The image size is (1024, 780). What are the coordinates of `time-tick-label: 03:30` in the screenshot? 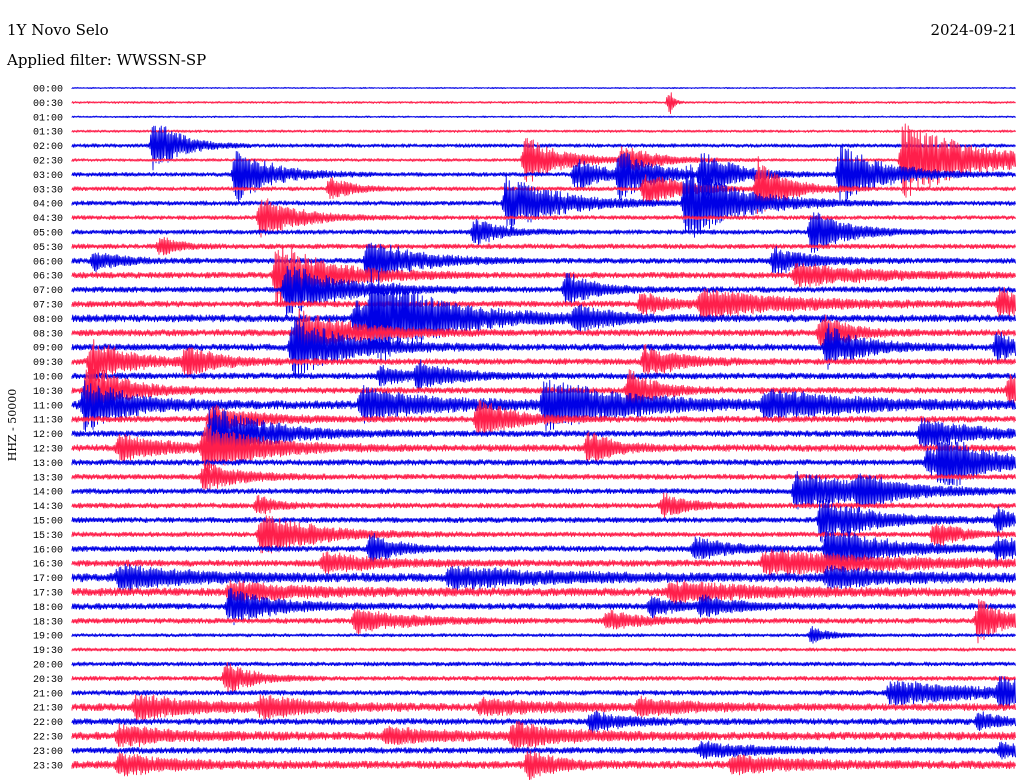 It's located at (48, 190).